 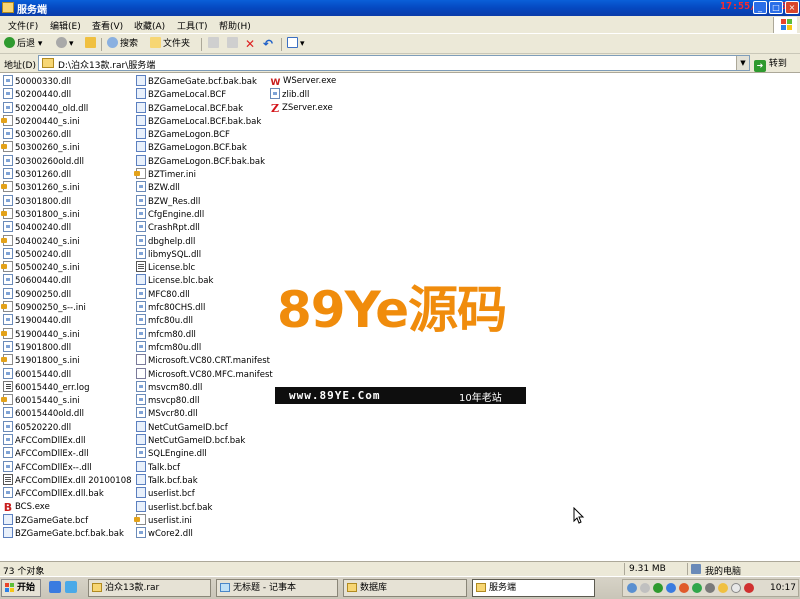 I want to click on file-item: mfcm80u.dll, so click(x=204, y=347).